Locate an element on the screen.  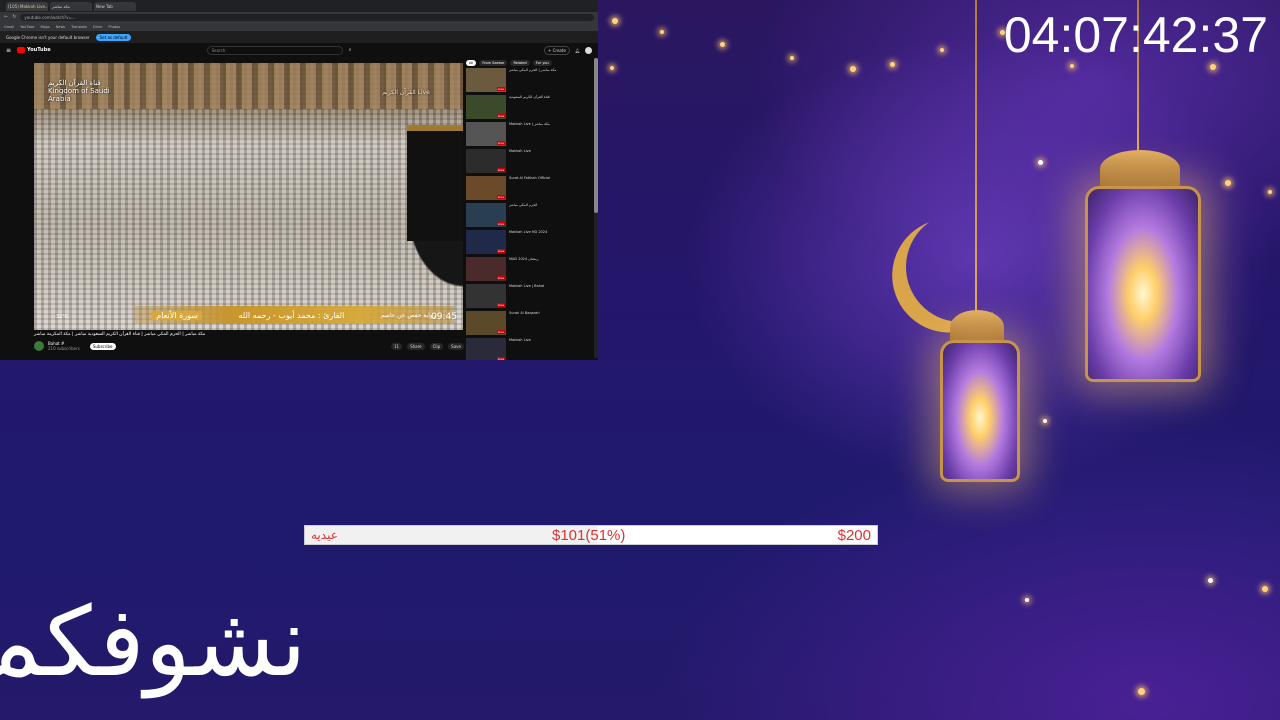
recommendation-item: Live MAD 2024 رمضان is located at coordinates (530, 270).